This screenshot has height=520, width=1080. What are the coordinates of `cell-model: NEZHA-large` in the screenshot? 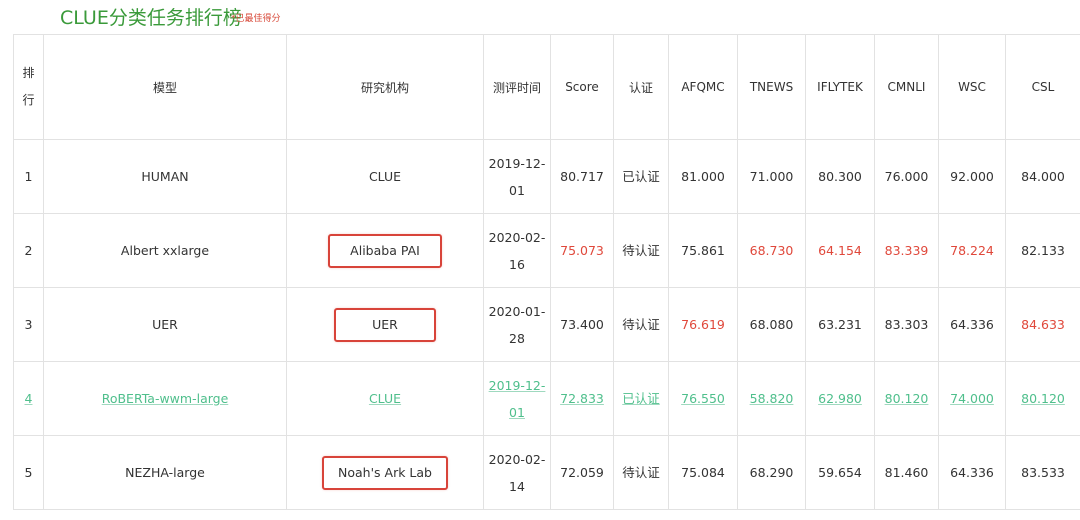 It's located at (165, 472).